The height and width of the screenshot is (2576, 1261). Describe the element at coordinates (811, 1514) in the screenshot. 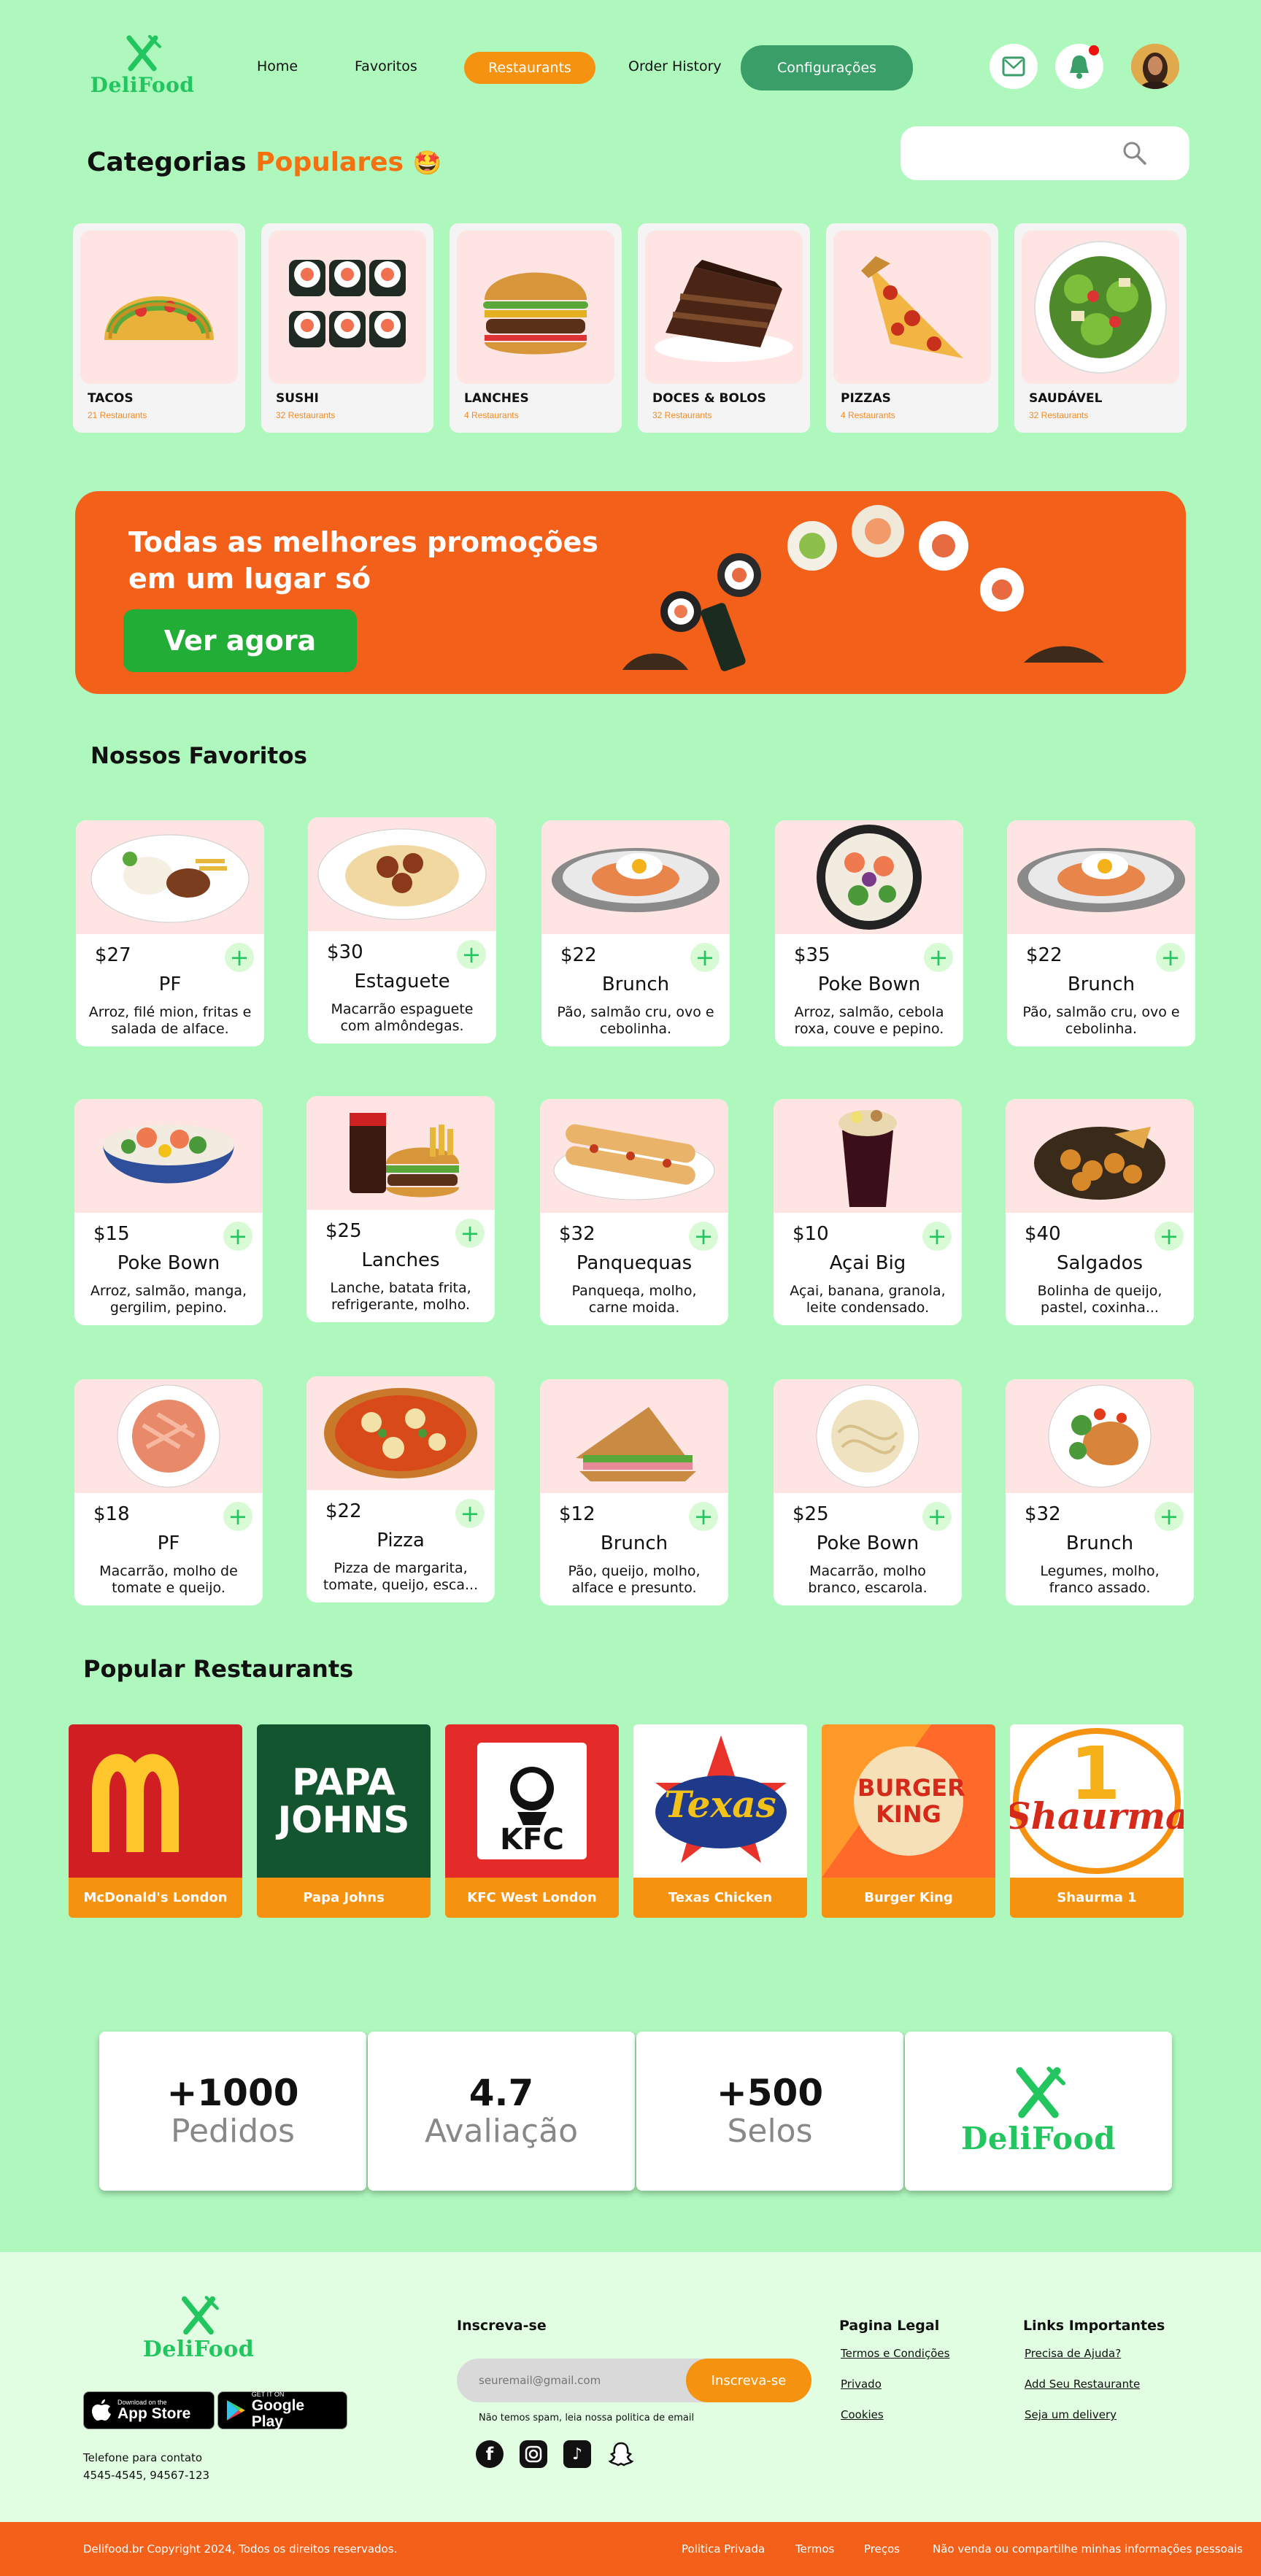

I see `food-price: $25` at that location.